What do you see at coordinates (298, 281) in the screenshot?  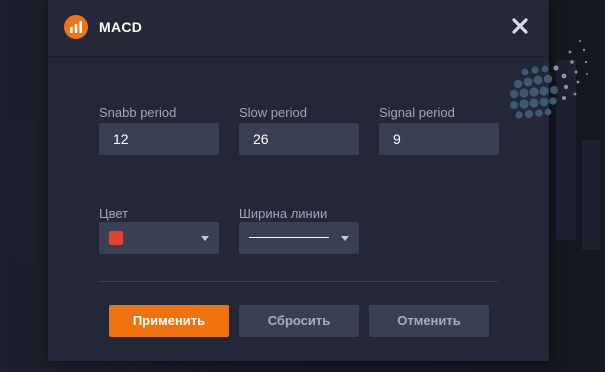 I see `divider` at bounding box center [298, 281].